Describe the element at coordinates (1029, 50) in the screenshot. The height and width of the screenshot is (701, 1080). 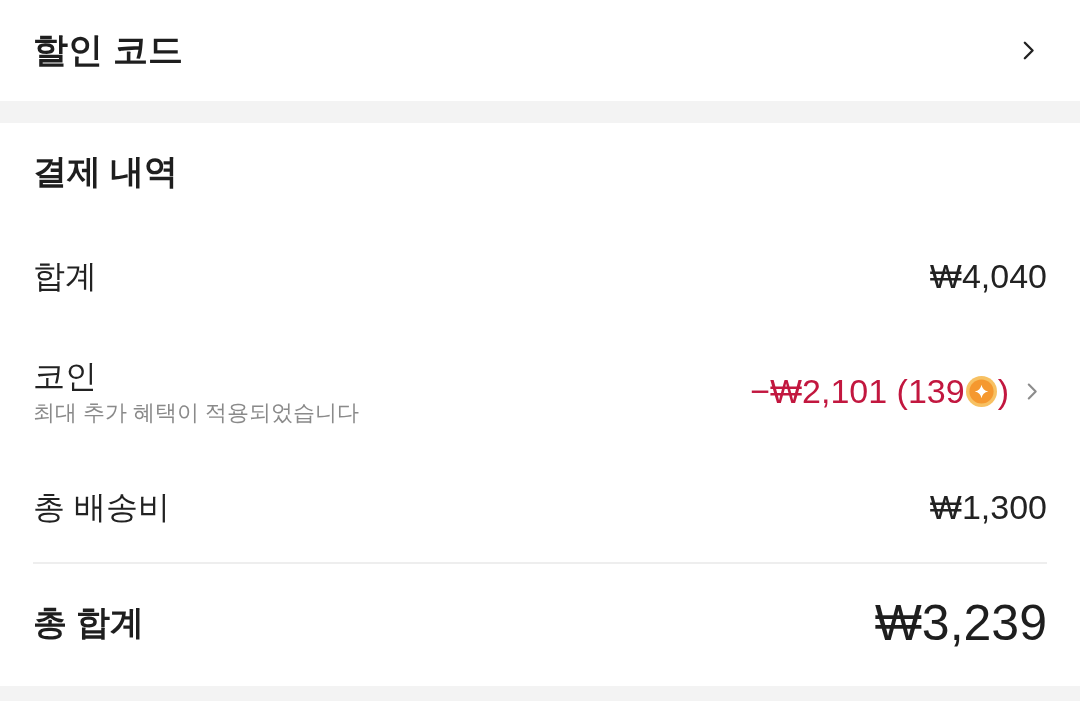
I see `chevron-right-icon` at that location.